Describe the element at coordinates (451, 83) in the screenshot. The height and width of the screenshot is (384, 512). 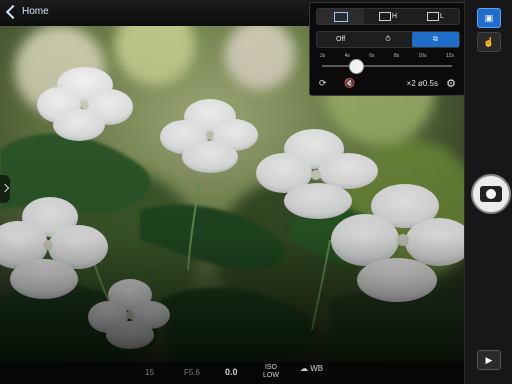
I see `gear-icon: ⚙` at that location.